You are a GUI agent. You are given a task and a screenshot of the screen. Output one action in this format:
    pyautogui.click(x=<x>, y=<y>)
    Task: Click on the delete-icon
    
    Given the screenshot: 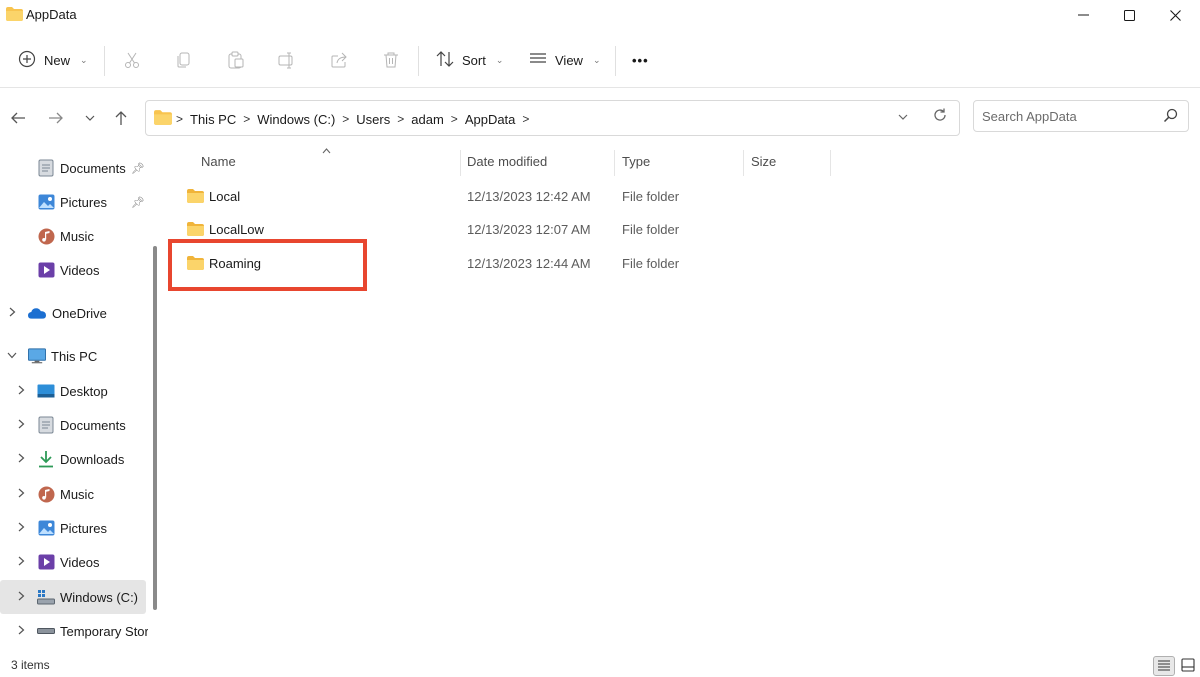 What is the action you would take?
    pyautogui.click(x=391, y=60)
    